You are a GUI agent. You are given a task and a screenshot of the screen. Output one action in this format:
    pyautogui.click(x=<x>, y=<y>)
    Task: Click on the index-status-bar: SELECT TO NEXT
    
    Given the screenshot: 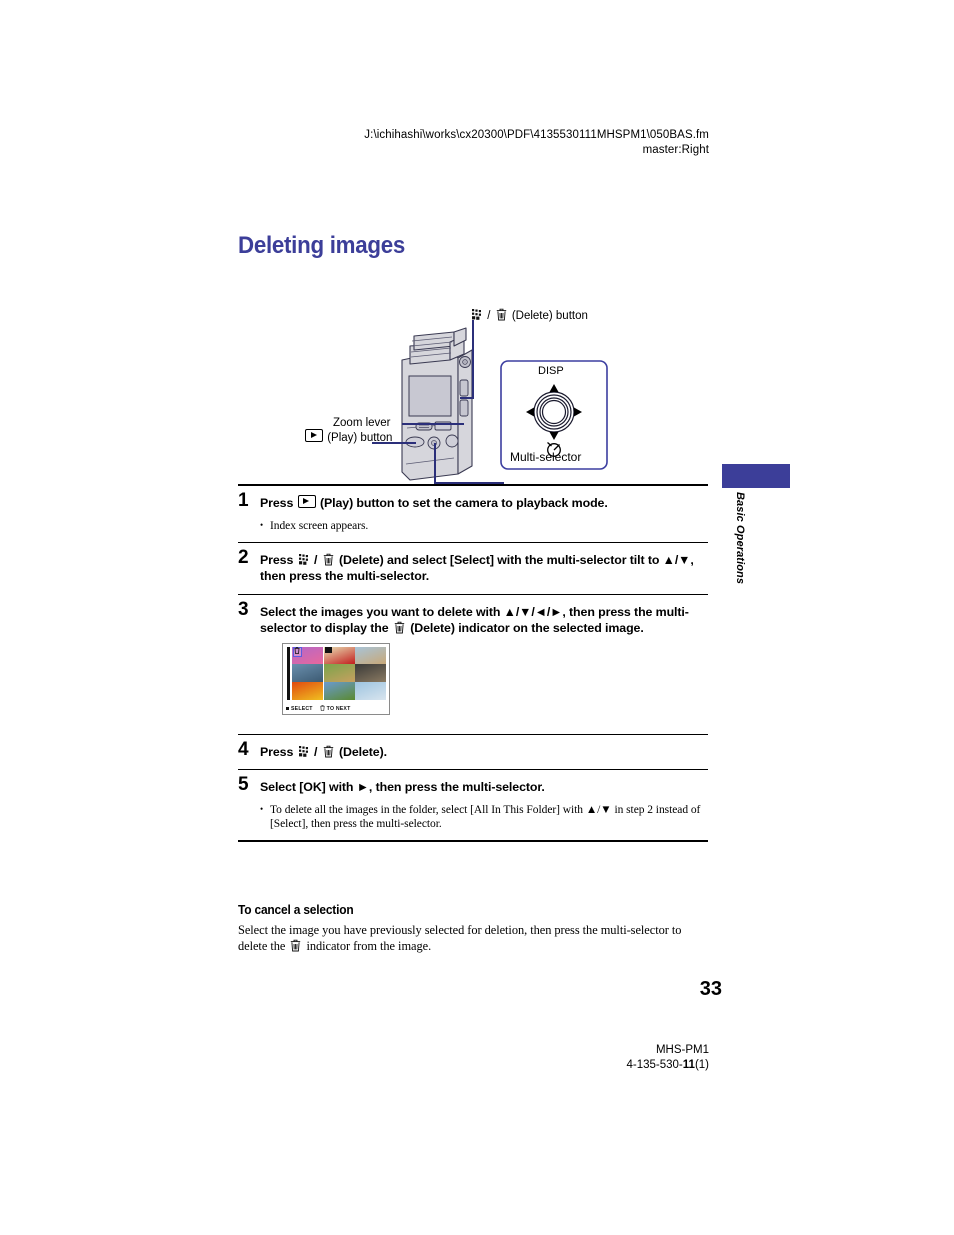 What is the action you would take?
    pyautogui.click(x=336, y=708)
    